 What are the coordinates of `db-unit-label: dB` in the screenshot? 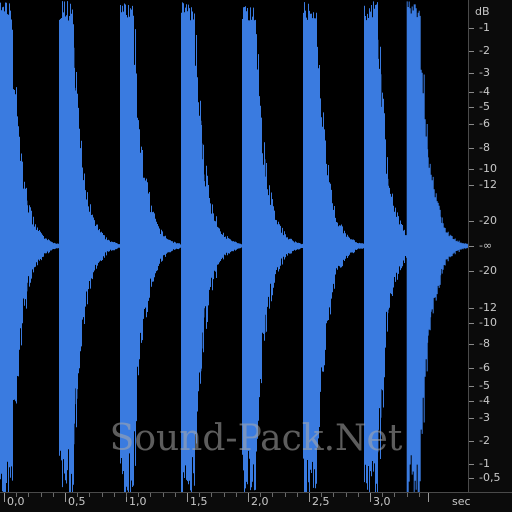 It's located at (482, 11).